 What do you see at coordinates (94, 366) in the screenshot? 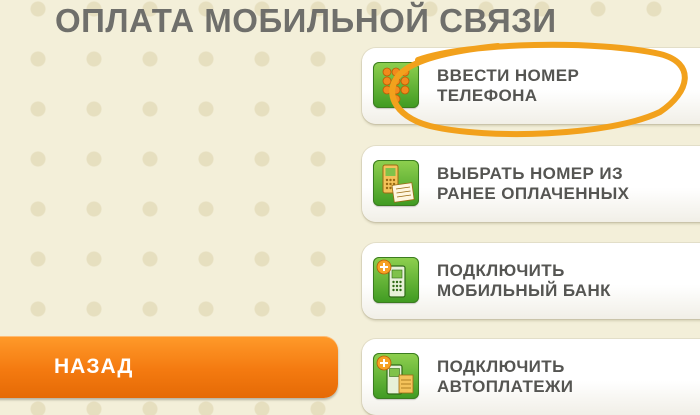
I see `back-button-label: НАЗАД` at bounding box center [94, 366].